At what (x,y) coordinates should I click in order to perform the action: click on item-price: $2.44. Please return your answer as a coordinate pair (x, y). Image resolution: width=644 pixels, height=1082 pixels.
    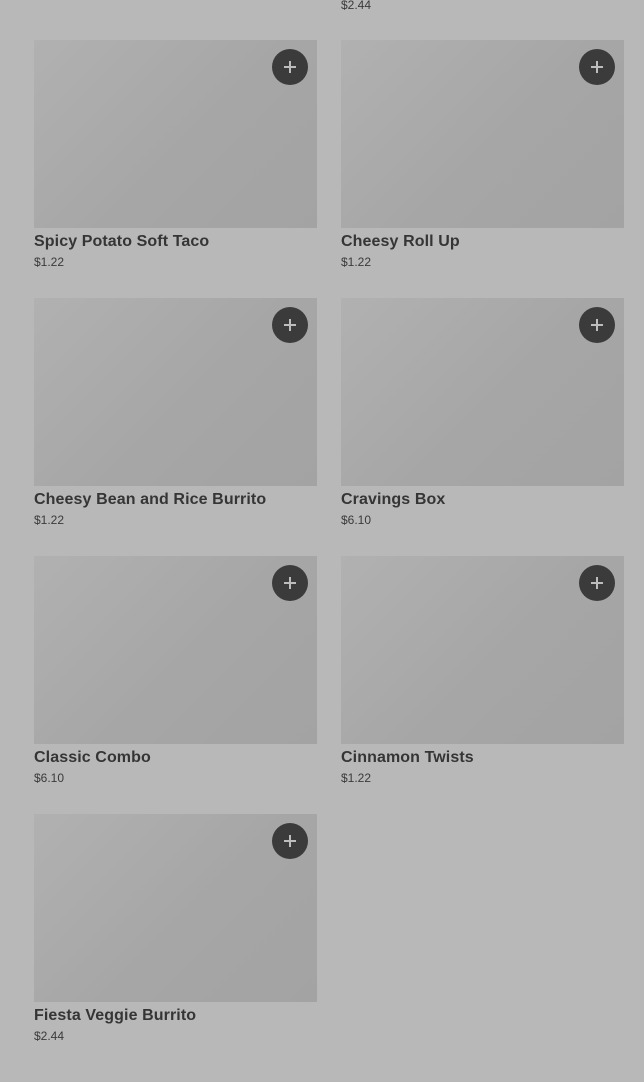
    Looking at the image, I should click on (49, 1036).